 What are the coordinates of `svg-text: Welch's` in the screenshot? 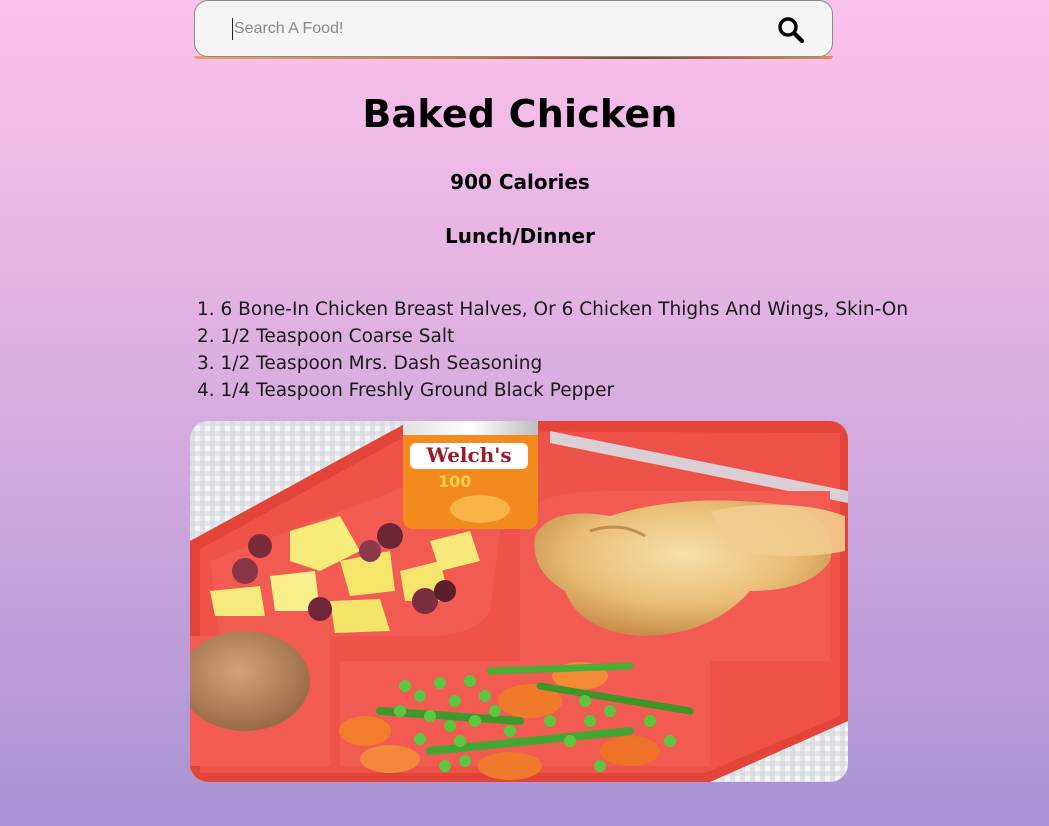 It's located at (468, 455).